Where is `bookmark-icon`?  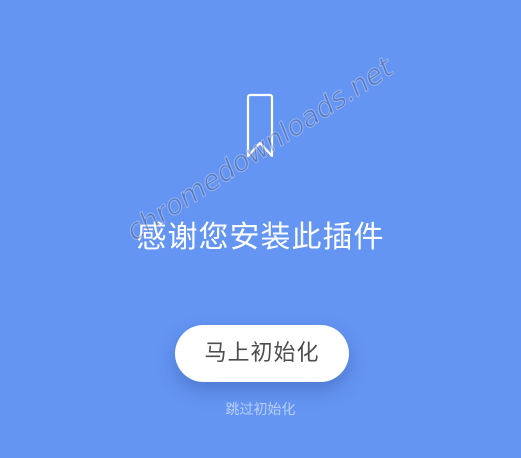
bookmark-icon is located at coordinates (260, 125).